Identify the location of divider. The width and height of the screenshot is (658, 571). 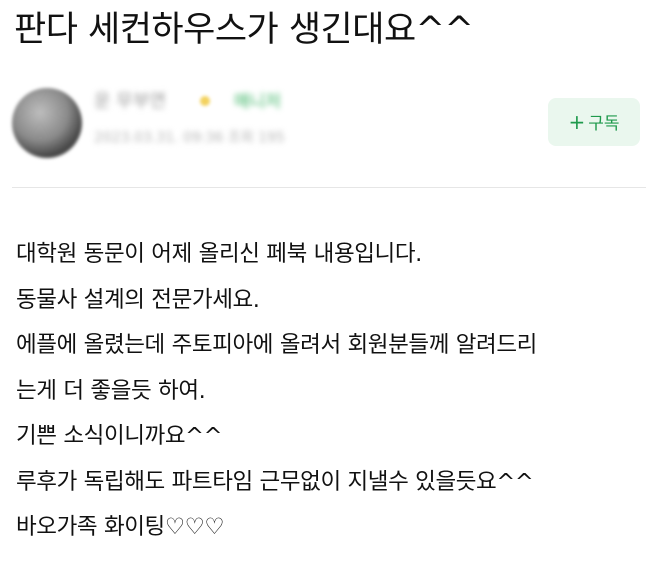
(329, 187).